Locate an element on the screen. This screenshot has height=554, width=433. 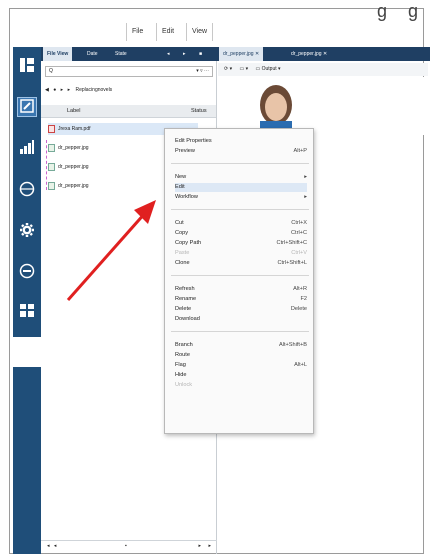
menu-item-delete: Delete Delete is located at coordinates (241, 309).